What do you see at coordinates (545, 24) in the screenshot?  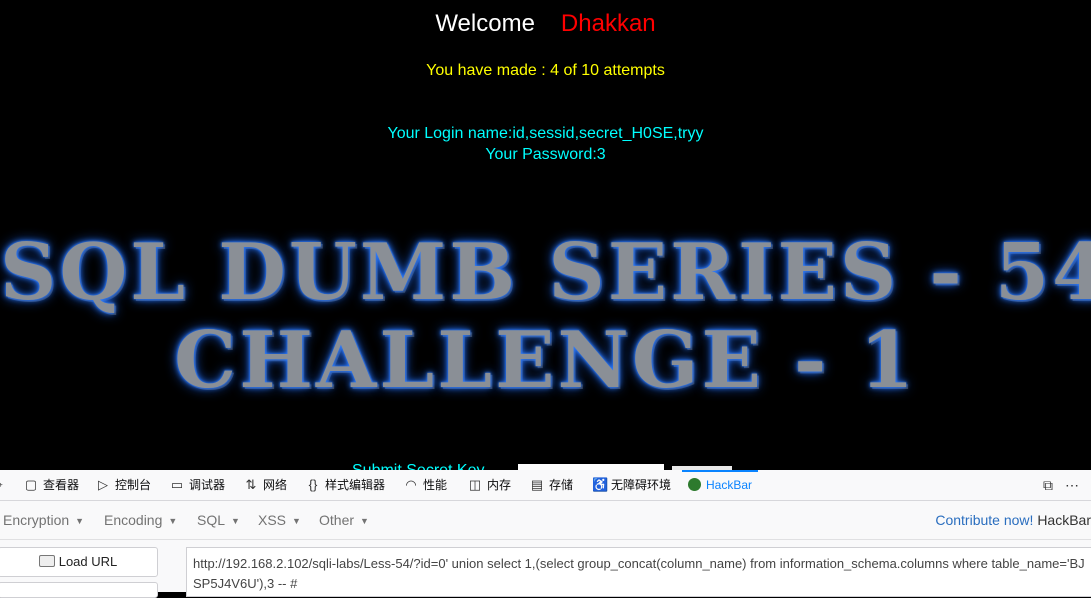 I see `welcome-heading: Welcome Dhakkan` at bounding box center [545, 24].